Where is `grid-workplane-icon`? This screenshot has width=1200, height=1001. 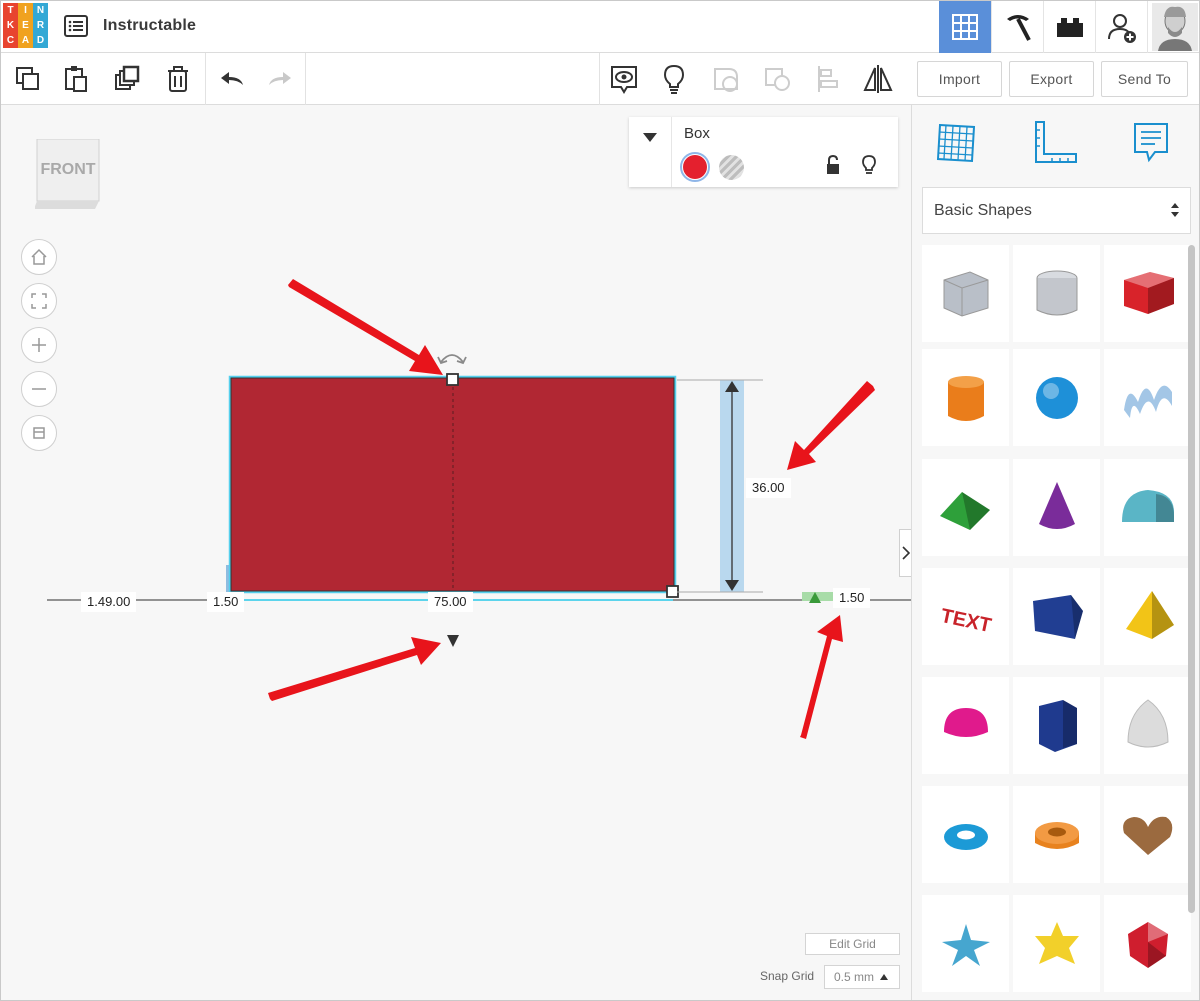 grid-workplane-icon is located at coordinates (956, 143).